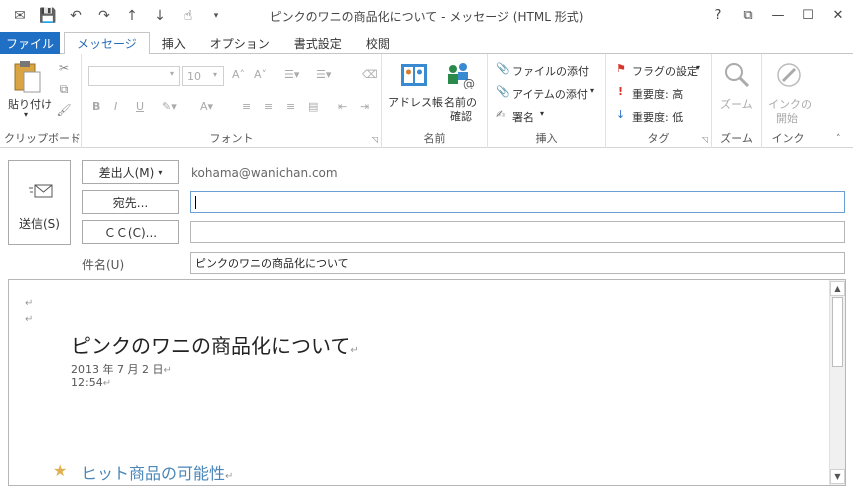 Image resolution: width=853 pixels, height=494 pixels. Describe the element at coordinates (592, 90) in the screenshot. I see `attach-item-dropdown-icon: ▾` at that location.